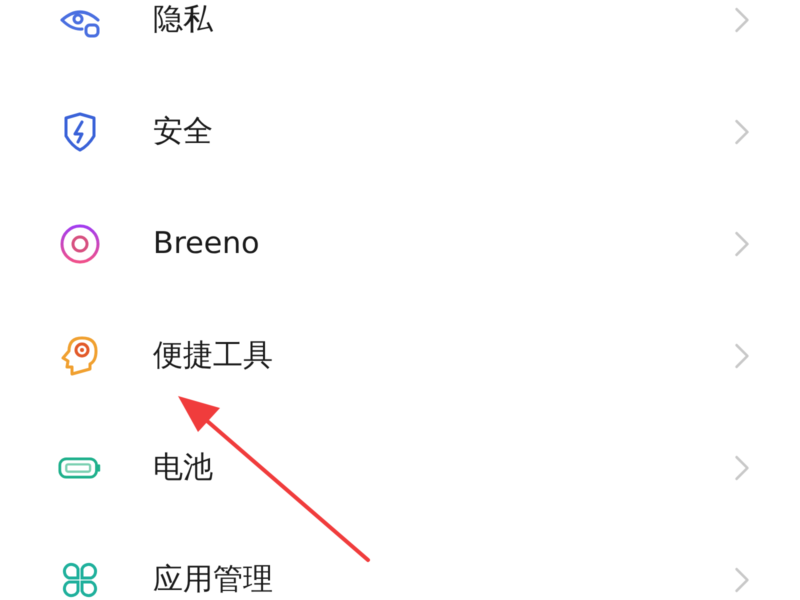 This screenshot has width=800, height=600. I want to click on settings-row: 隐私, so click(400, 38).